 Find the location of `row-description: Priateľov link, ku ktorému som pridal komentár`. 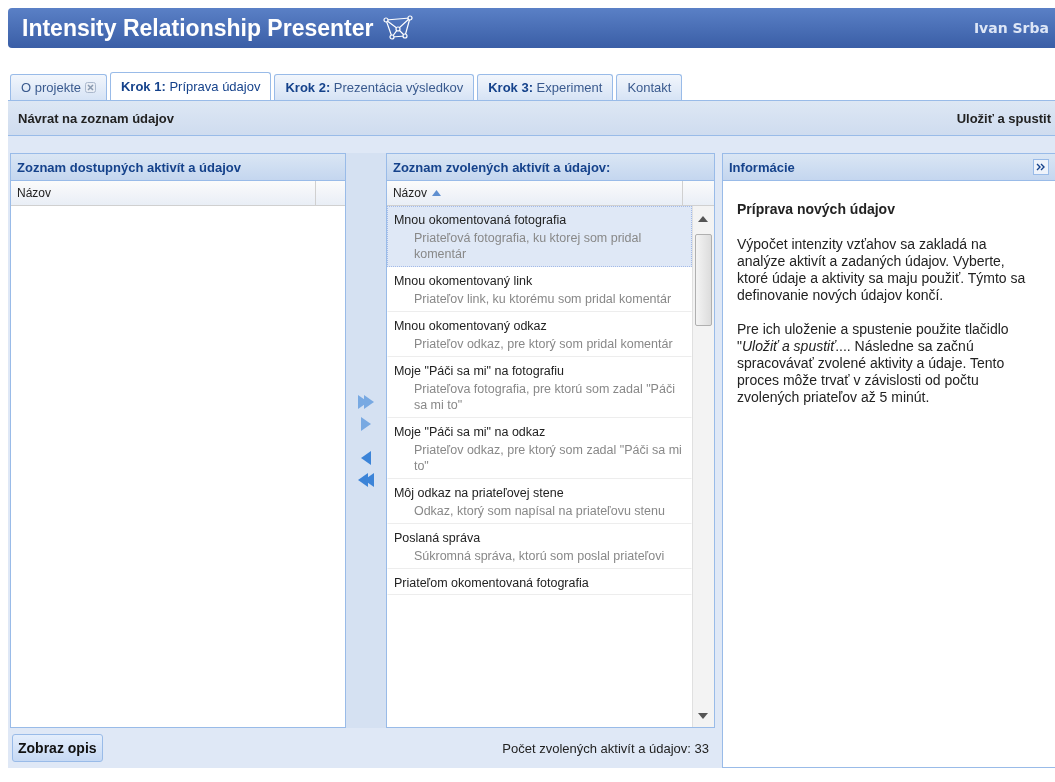

row-description: Priateľov link, ku ktorému som pridal komentár is located at coordinates (542, 299).